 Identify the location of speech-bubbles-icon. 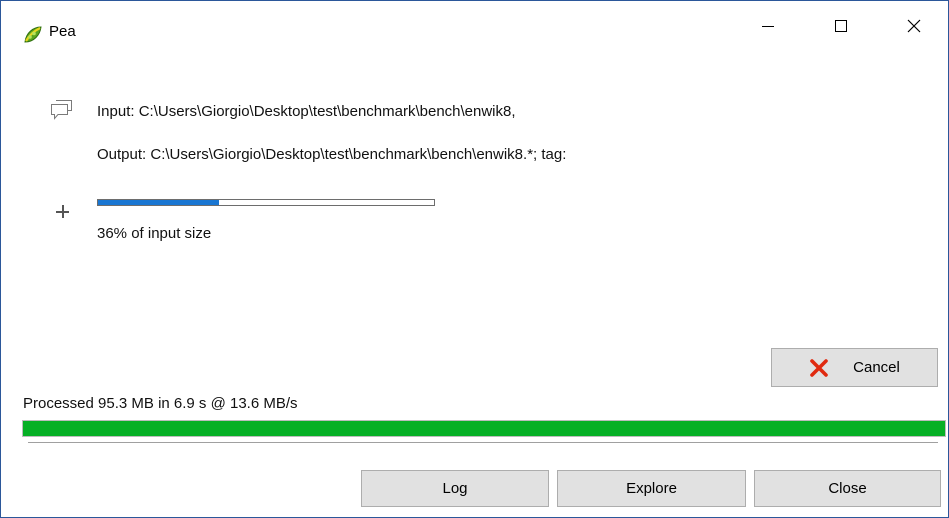
(61, 110).